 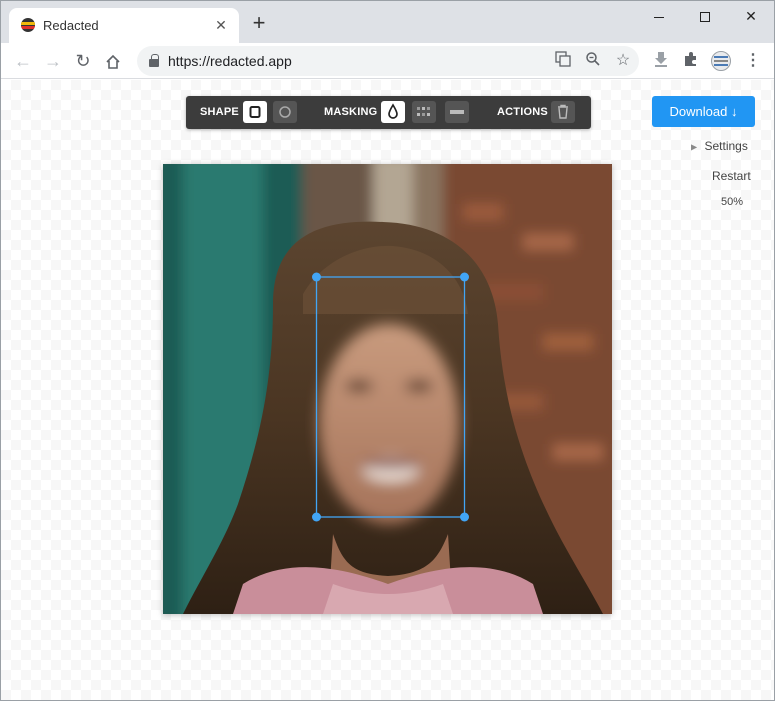 I want to click on reload-icon: ↻, so click(x=83, y=61).